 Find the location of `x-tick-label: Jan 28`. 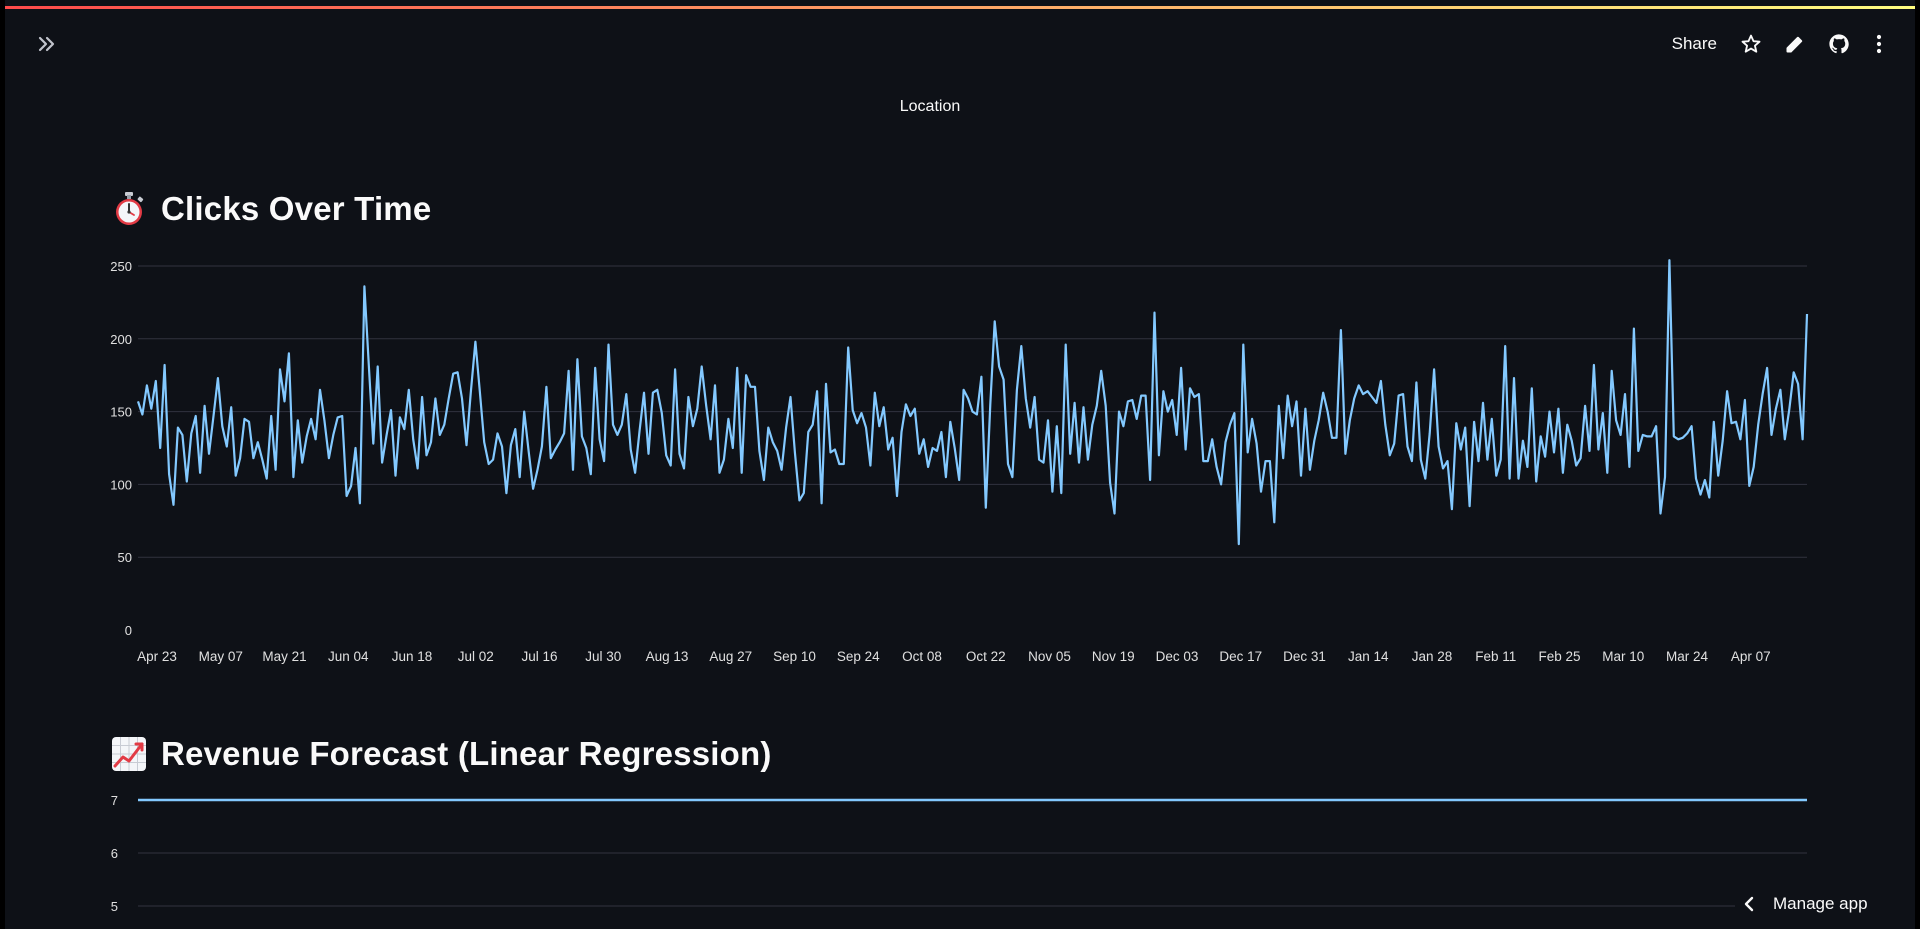

x-tick-label: Jan 28 is located at coordinates (1432, 656).